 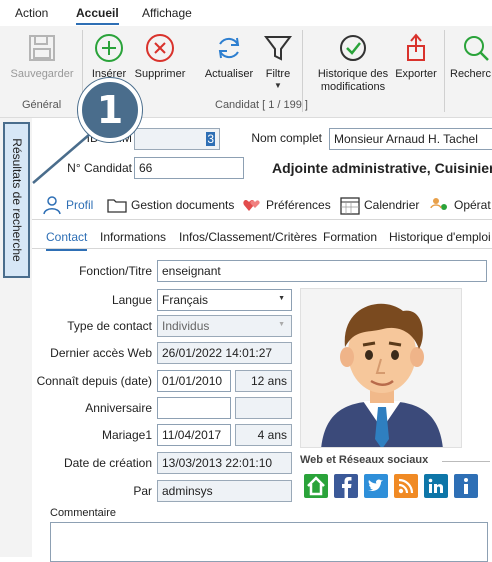 I want to click on connait-field: 01/01/2010, so click(x=194, y=381).